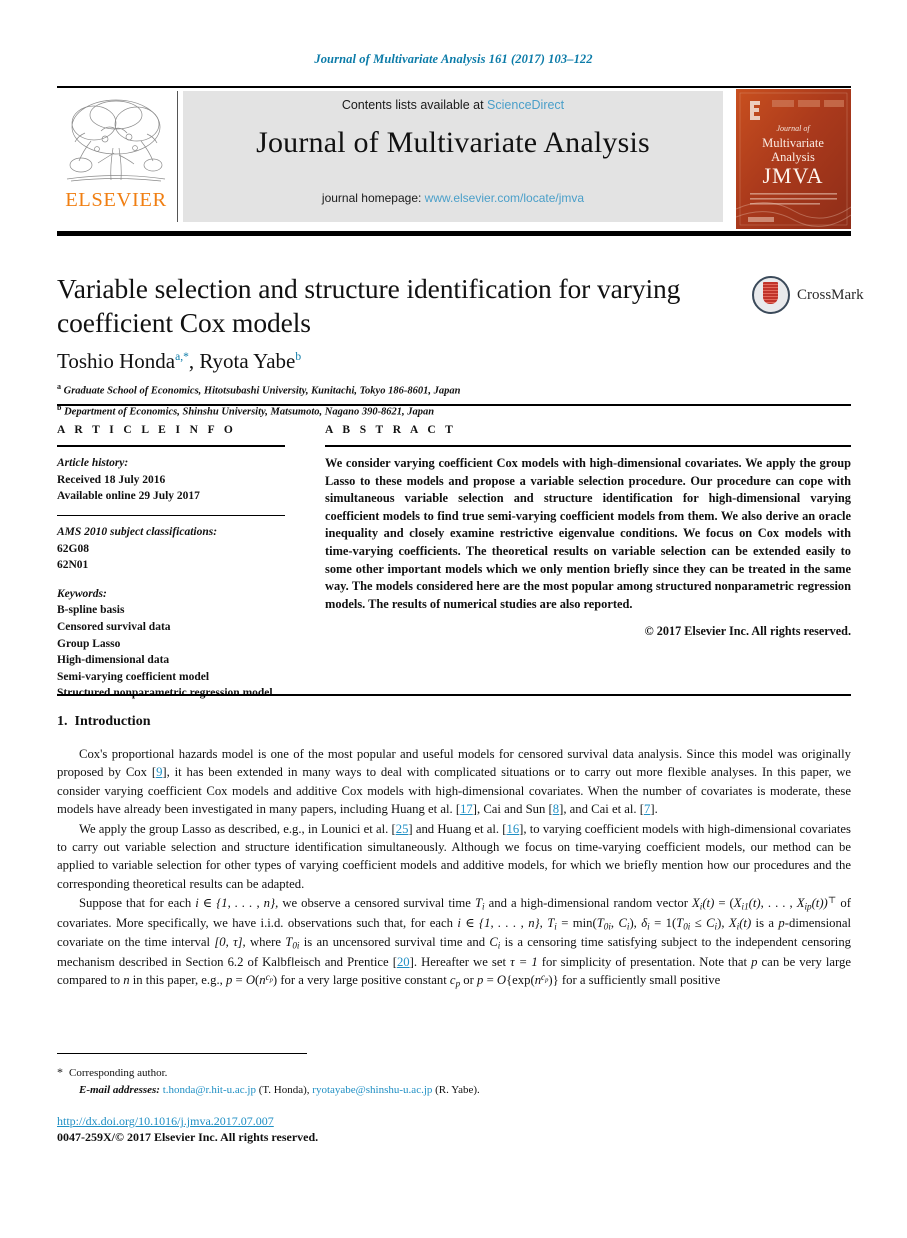  Describe the element at coordinates (403, 962) in the screenshot. I see `citation-link: 20` at that location.